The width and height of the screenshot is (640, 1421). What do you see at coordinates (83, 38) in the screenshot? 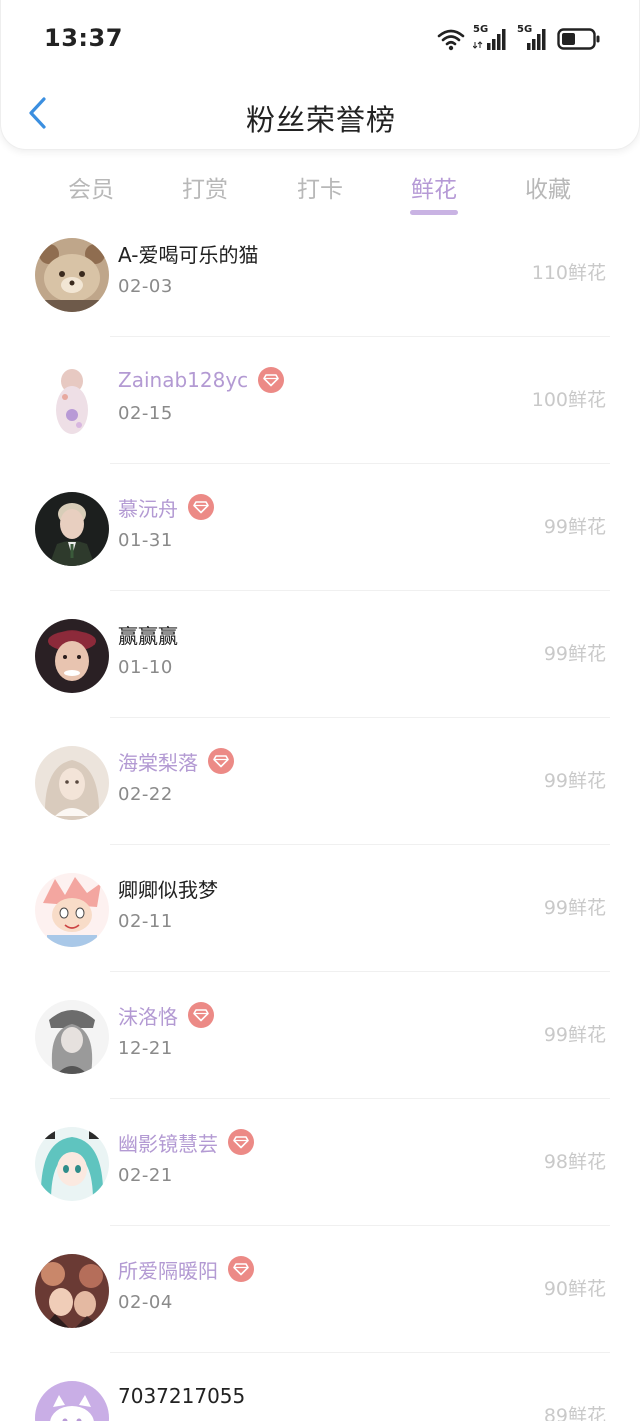
I see `status-time: 13:37` at bounding box center [83, 38].